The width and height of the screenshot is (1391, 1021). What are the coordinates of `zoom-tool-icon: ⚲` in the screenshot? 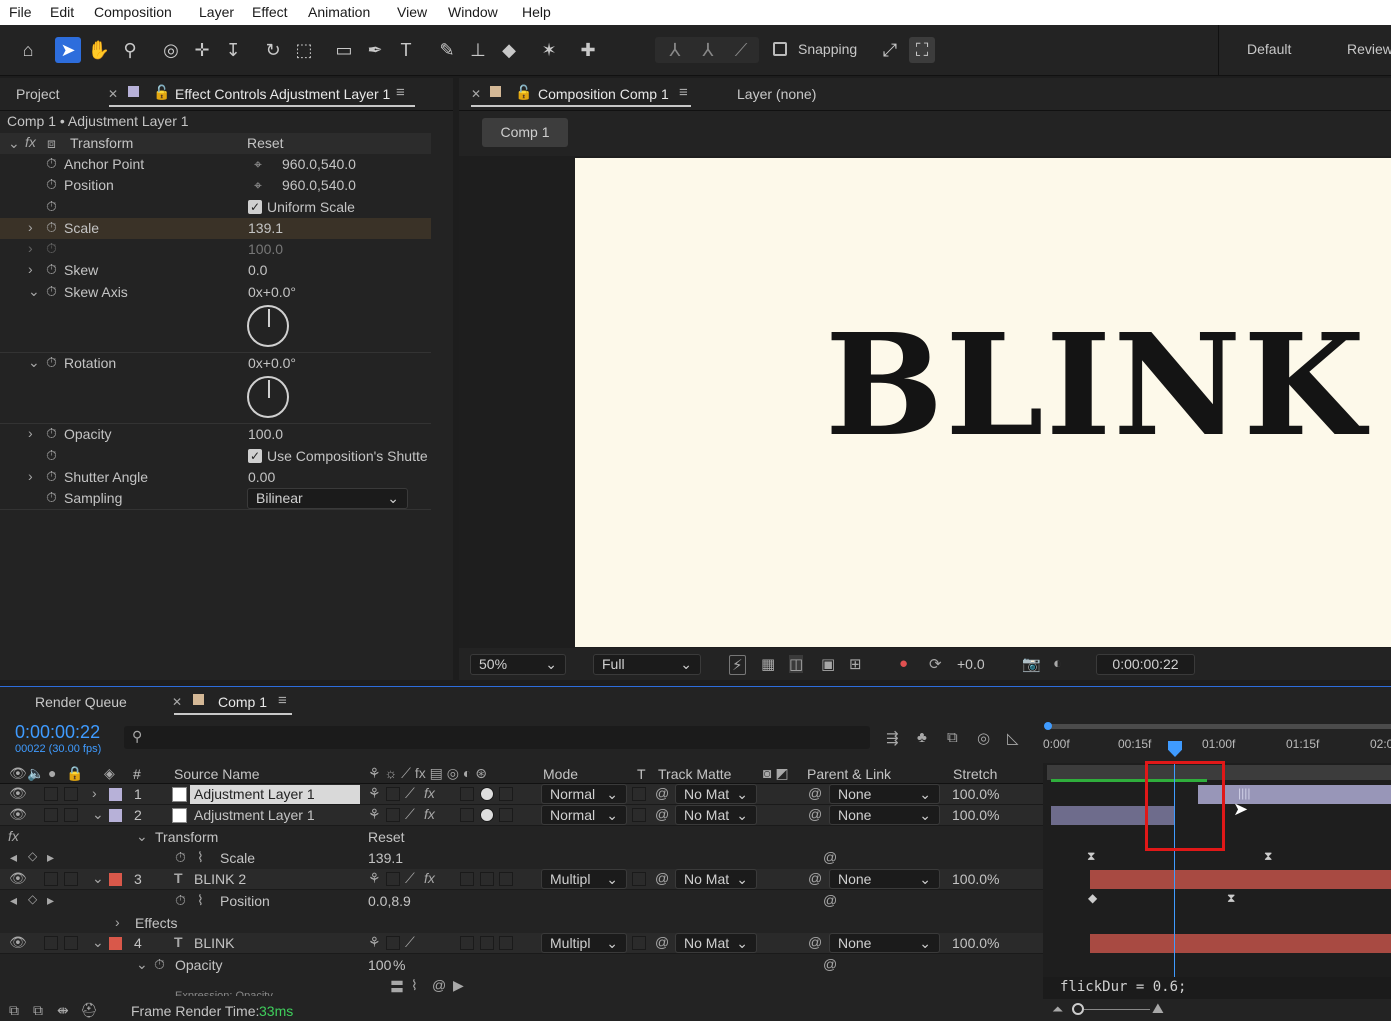 It's located at (130, 50).